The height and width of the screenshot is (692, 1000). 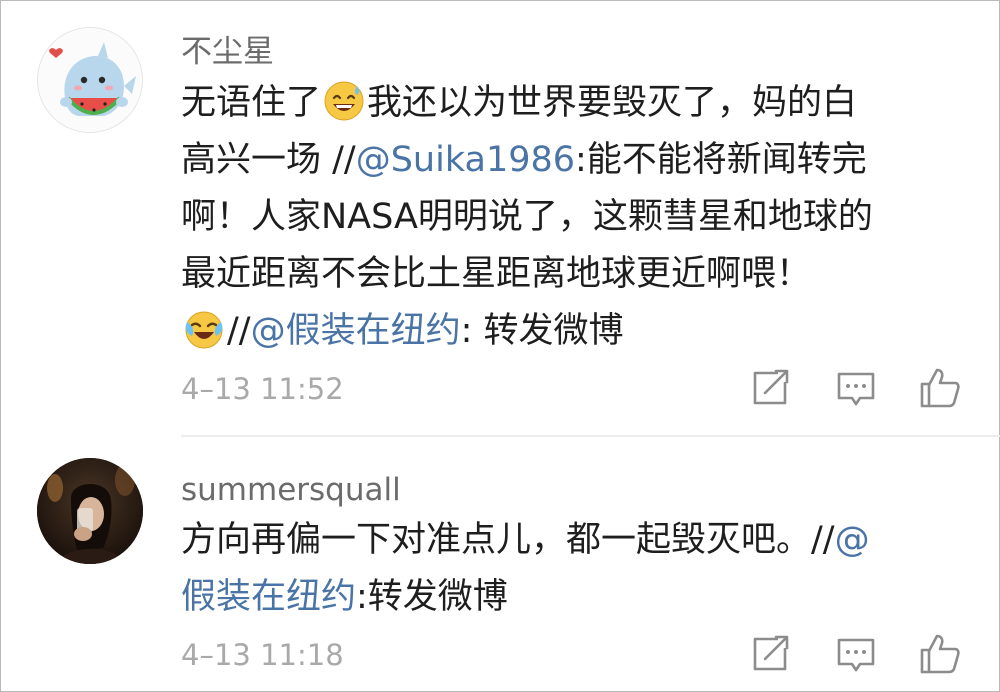 I want to click on comment-line: 无语住了 我还以为世界要毁灭了，妈的白, so click(x=566, y=103).